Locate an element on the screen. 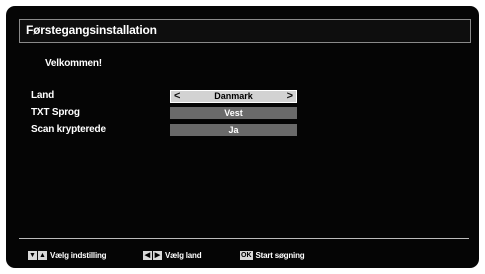  title-bar: Førstegangsinstallation is located at coordinates (245, 31).